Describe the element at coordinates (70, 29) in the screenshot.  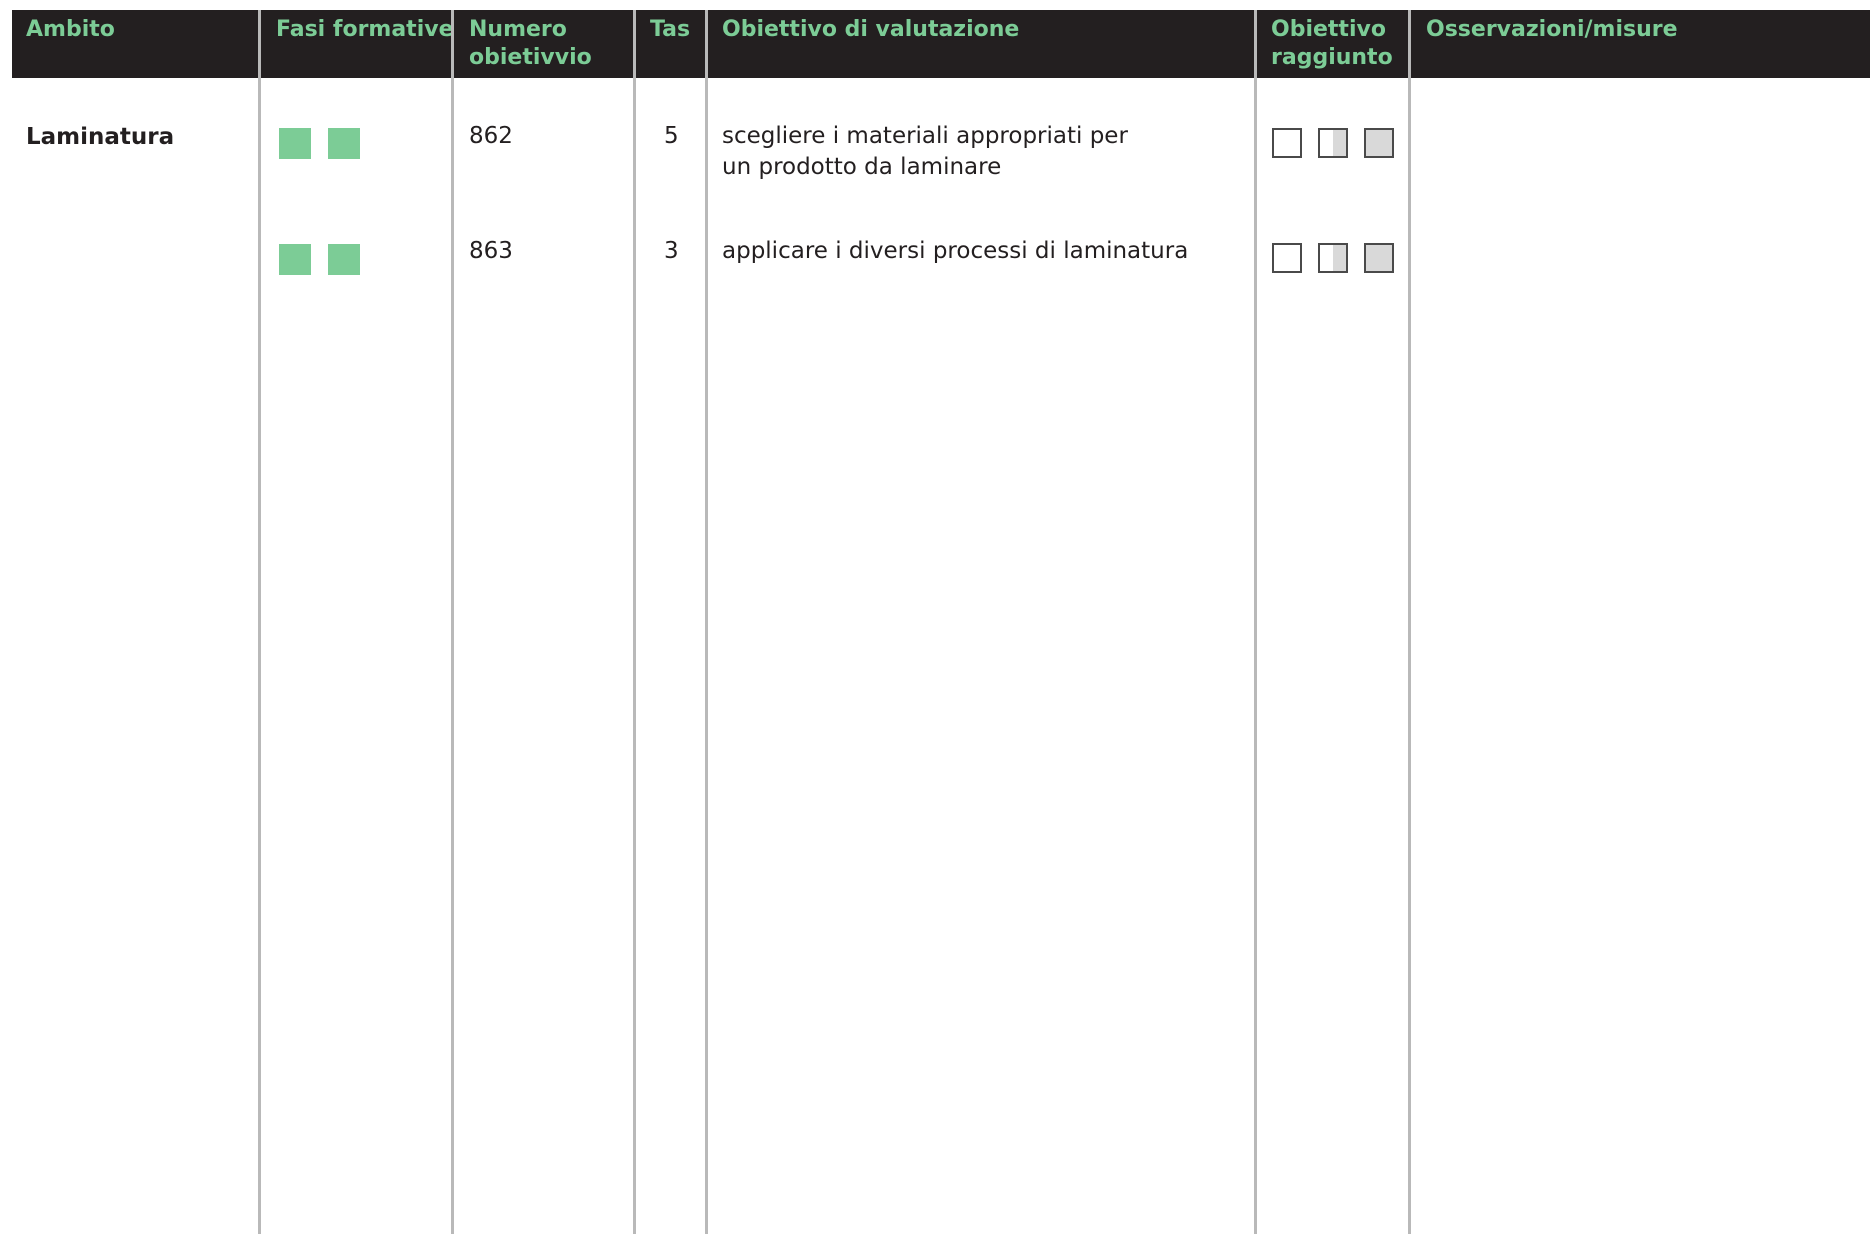
I see `header-ambito: Ambito` at that location.